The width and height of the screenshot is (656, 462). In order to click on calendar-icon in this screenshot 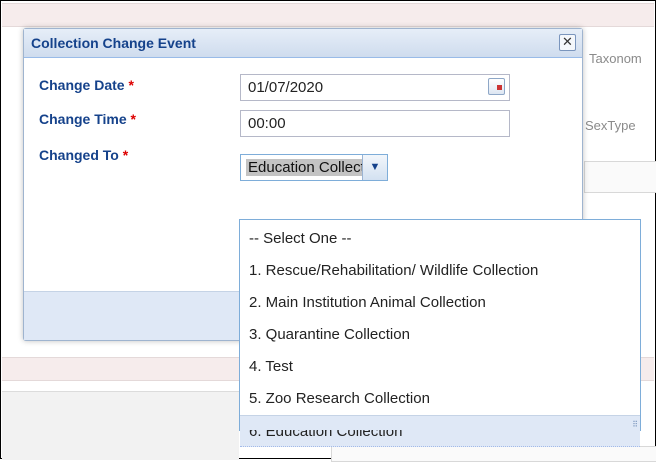, I will do `click(496, 86)`.